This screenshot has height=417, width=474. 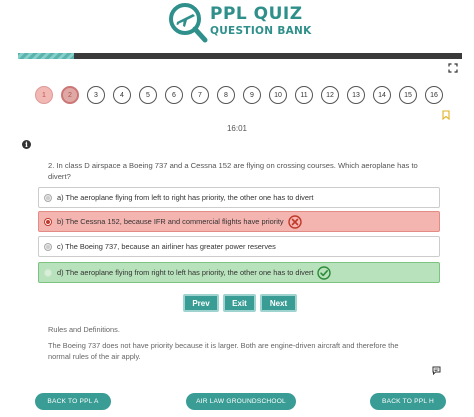 I want to click on question-number-14: 14, so click(x=382, y=95).